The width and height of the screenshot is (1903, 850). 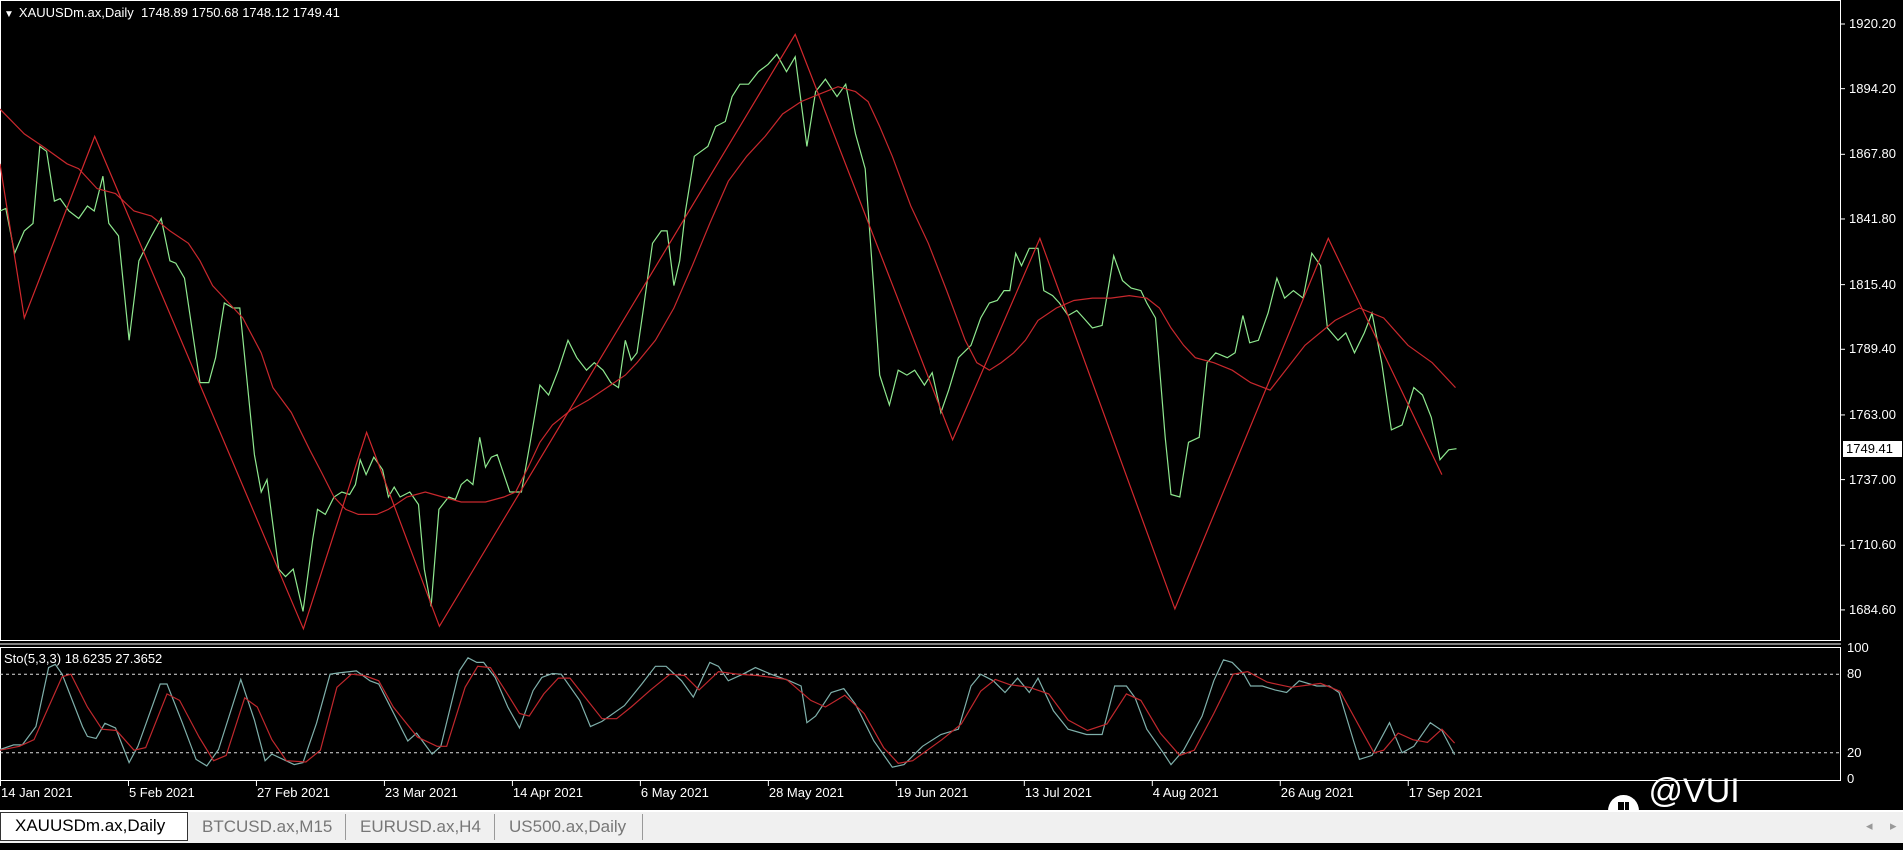 What do you see at coordinates (1872, 23) in the screenshot?
I see `price-tick-label: 1920.20` at bounding box center [1872, 23].